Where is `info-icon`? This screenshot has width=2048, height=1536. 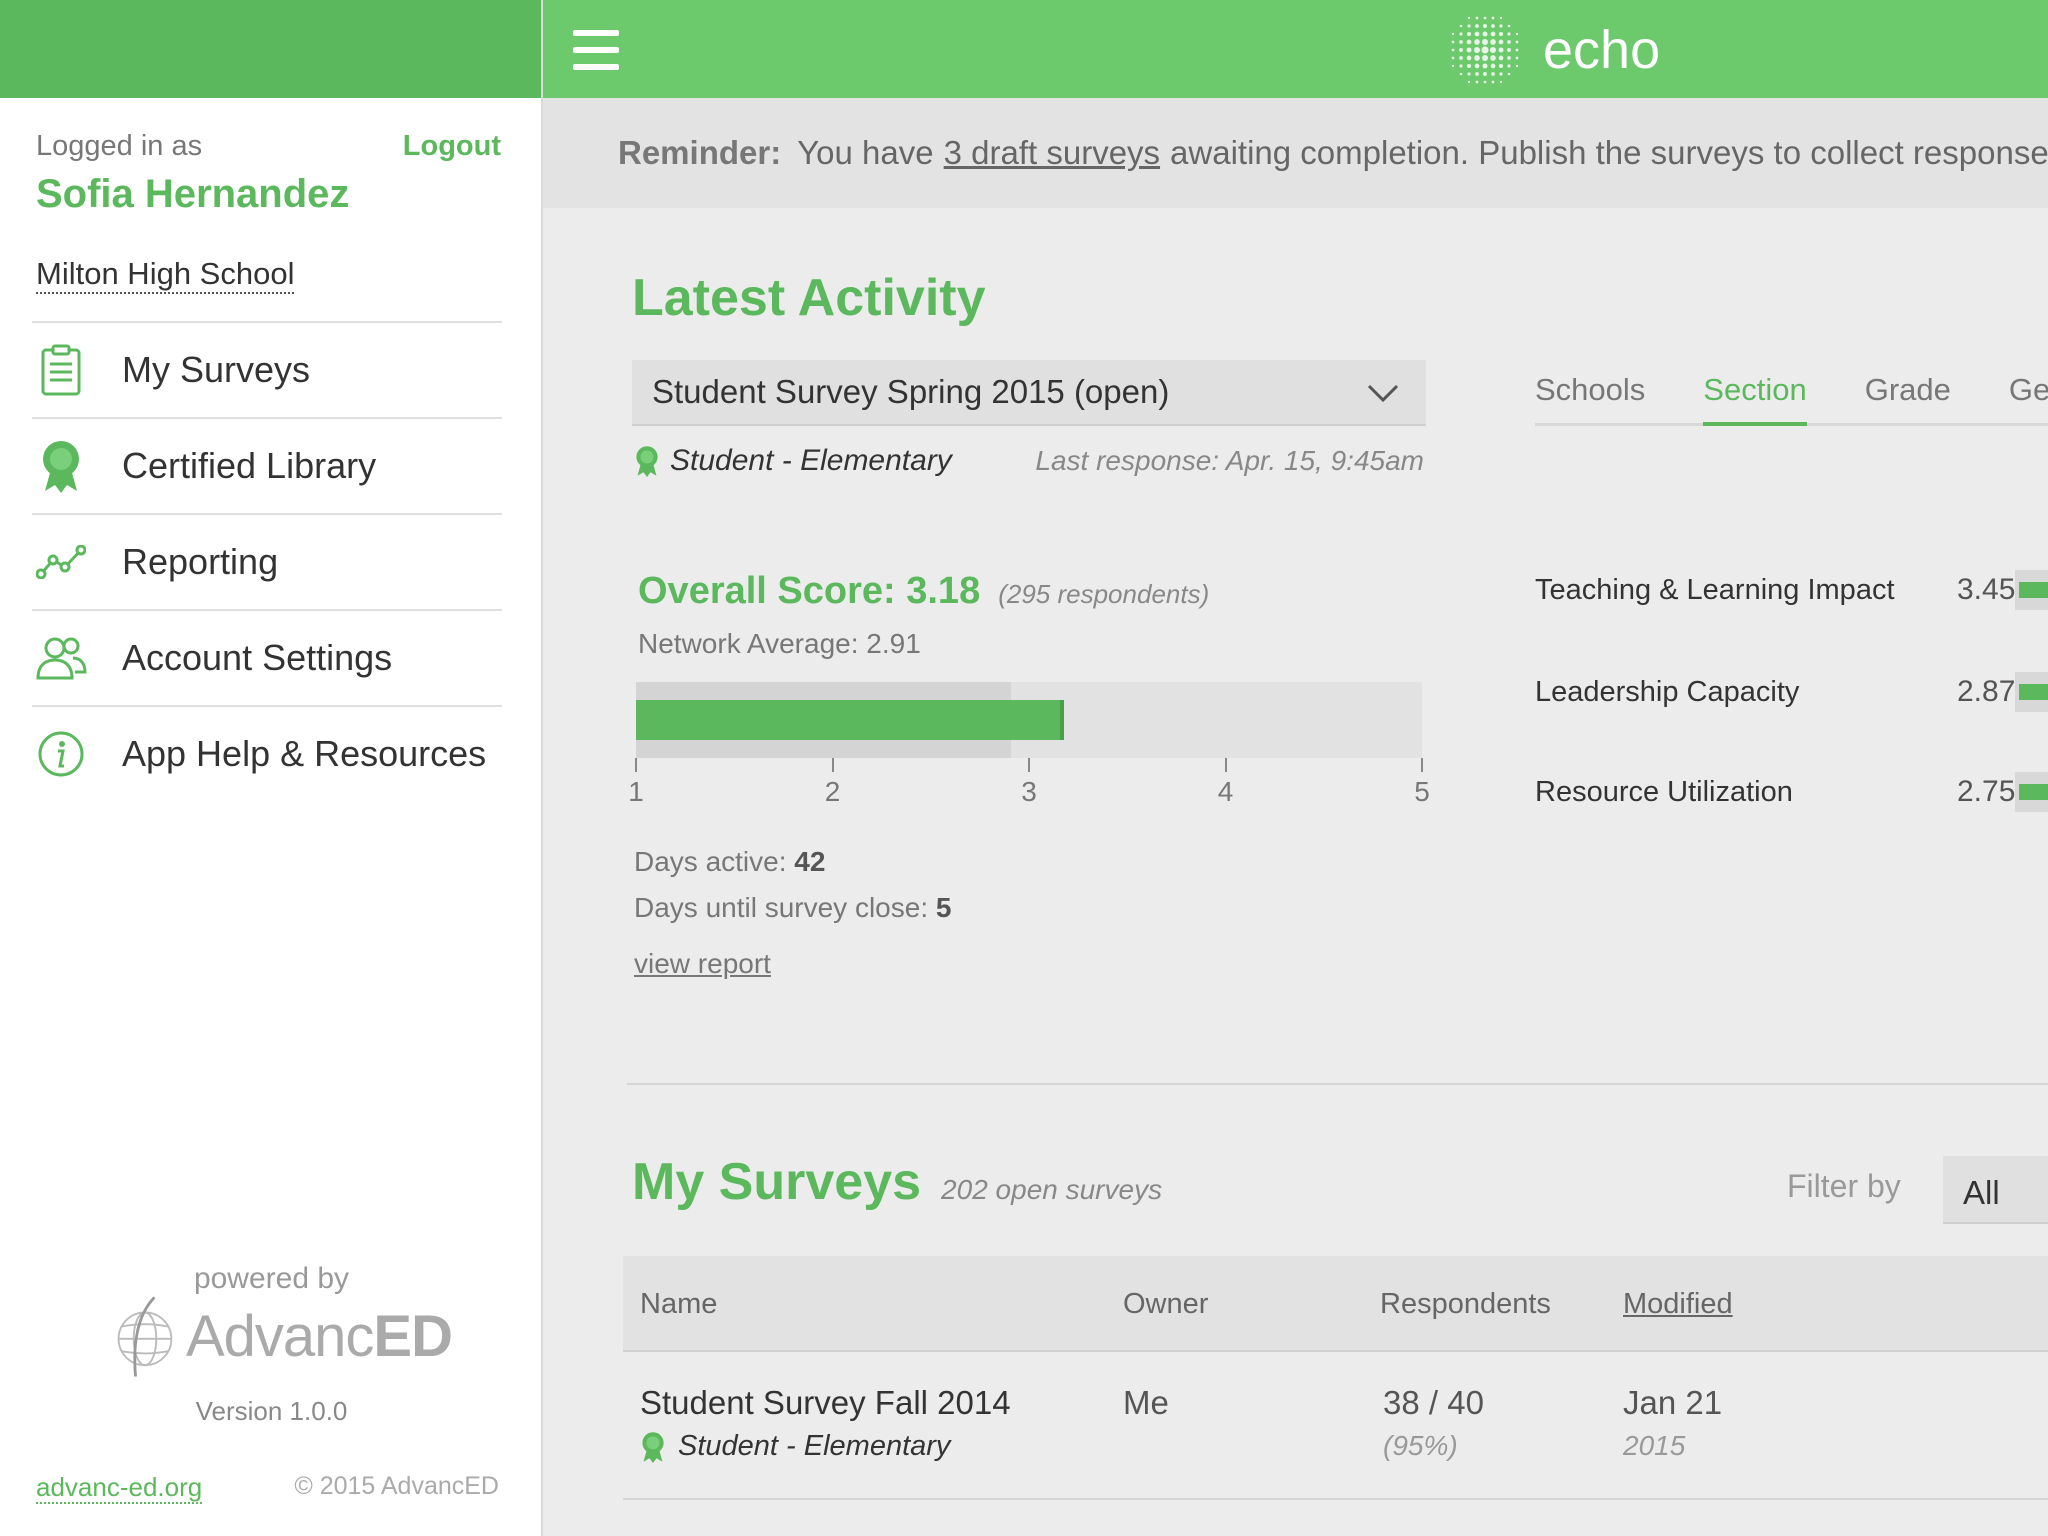 info-icon is located at coordinates (61, 754).